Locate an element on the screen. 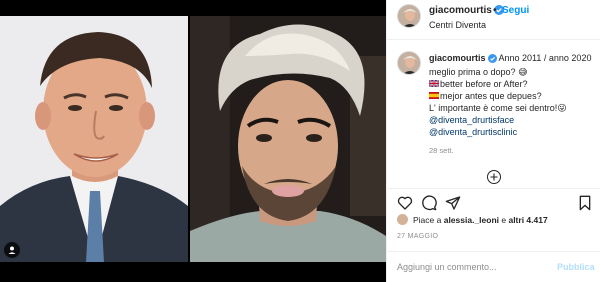 The height and width of the screenshot is (282, 600). heart-icon is located at coordinates (405, 203).